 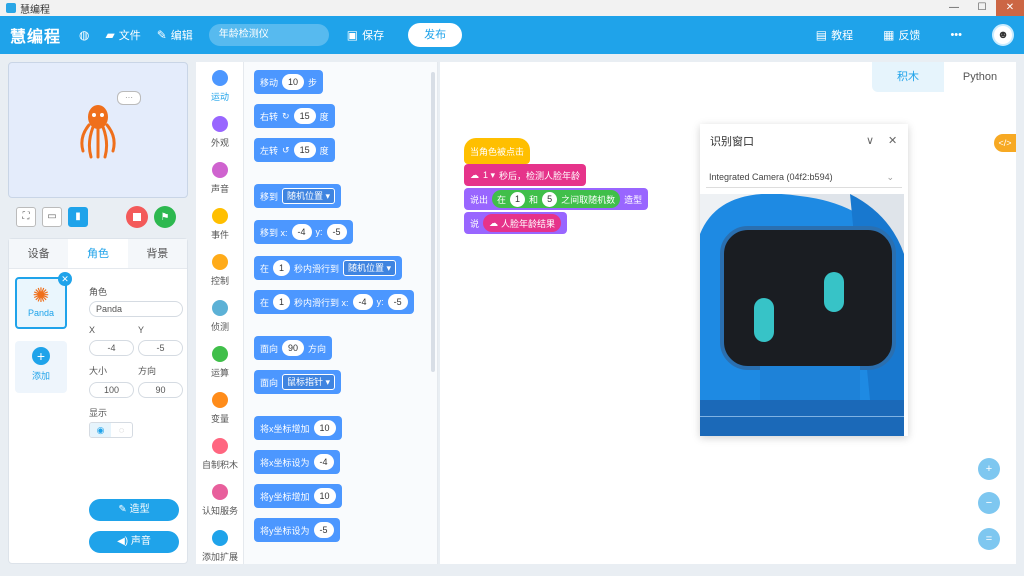 What do you see at coordinates (309, 382) in the screenshot?
I see `block-dropdown: 鼠标指针 ▾` at bounding box center [309, 382].